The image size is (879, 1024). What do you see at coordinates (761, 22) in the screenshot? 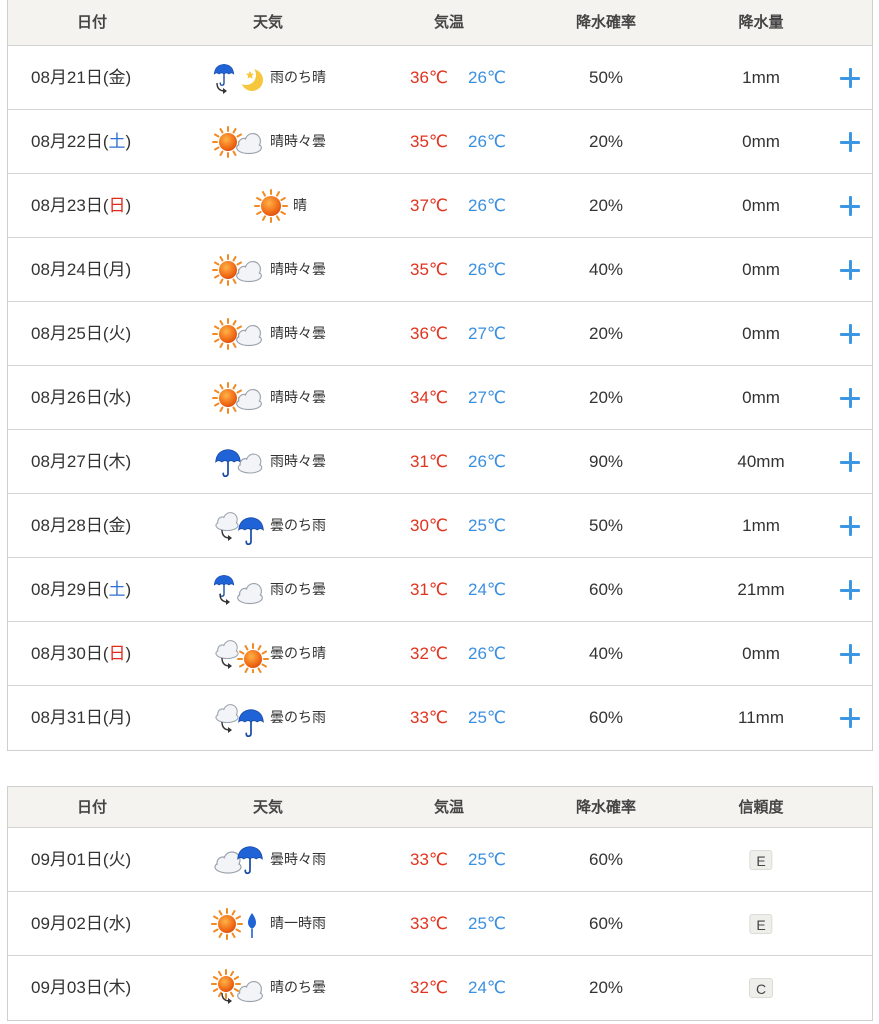
I see `header-amount: 降水量` at bounding box center [761, 22].